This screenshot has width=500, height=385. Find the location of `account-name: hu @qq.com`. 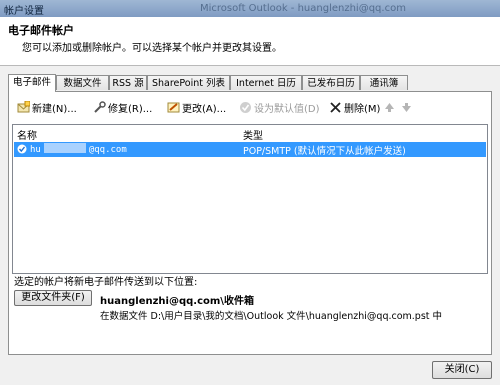

account-name: hu @qq.com is located at coordinates (78, 149).